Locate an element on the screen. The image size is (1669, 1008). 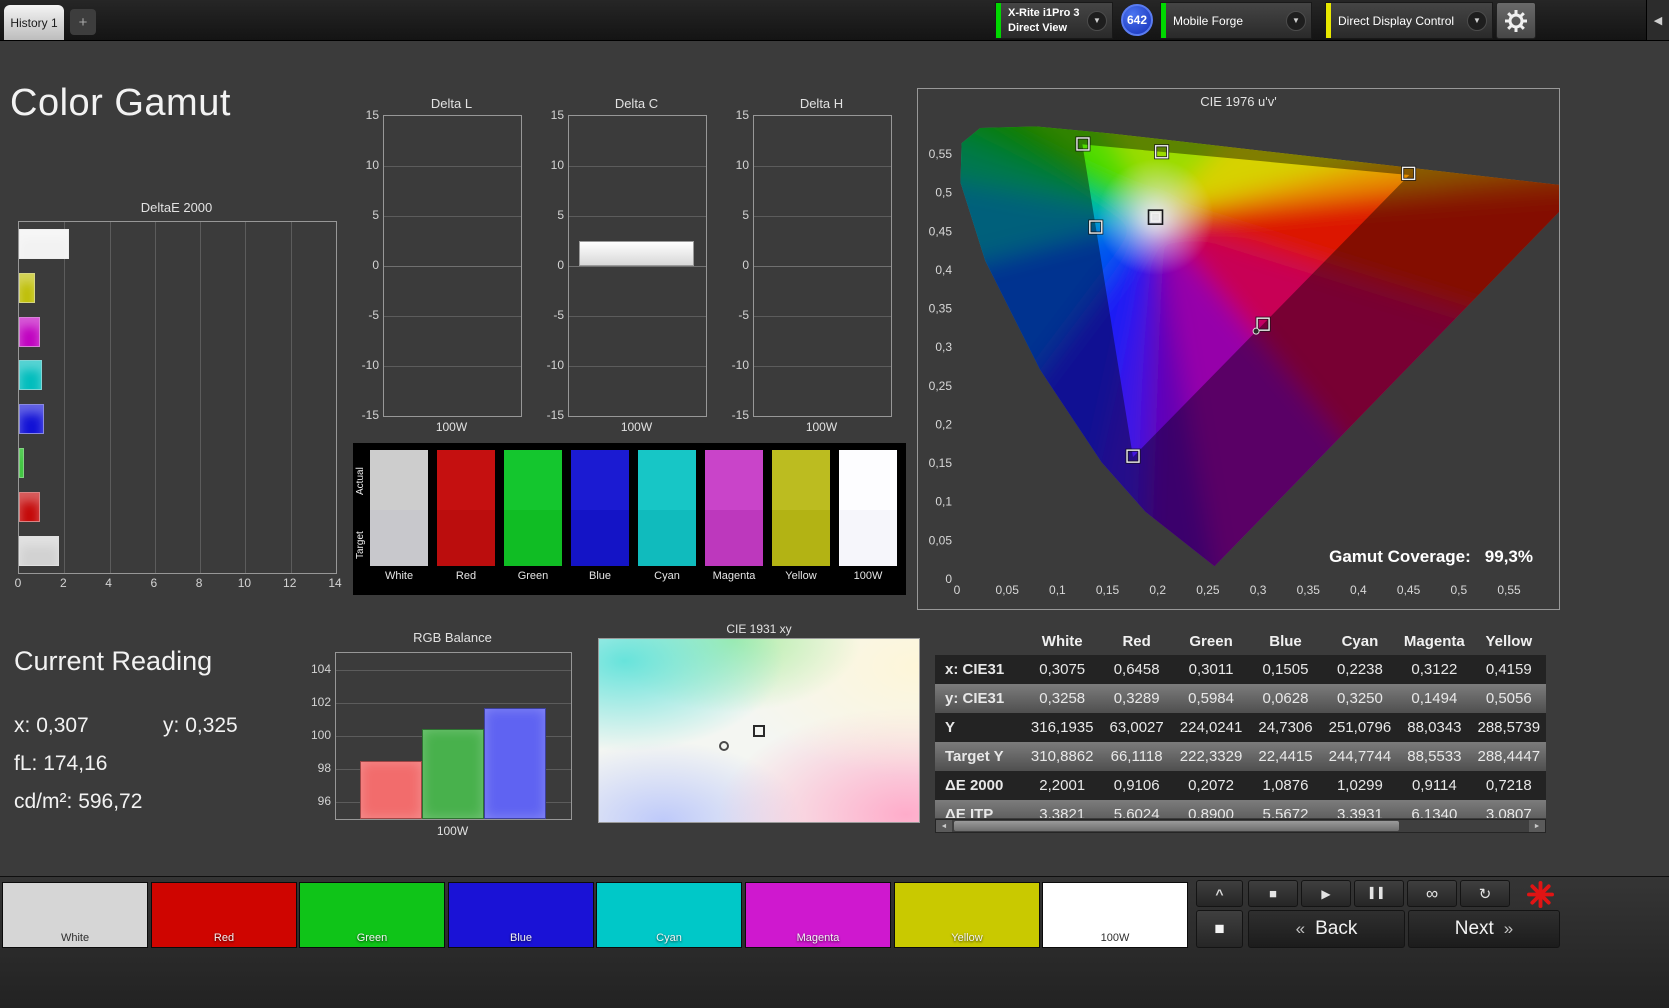
row-label: Target Y is located at coordinates (974, 756).